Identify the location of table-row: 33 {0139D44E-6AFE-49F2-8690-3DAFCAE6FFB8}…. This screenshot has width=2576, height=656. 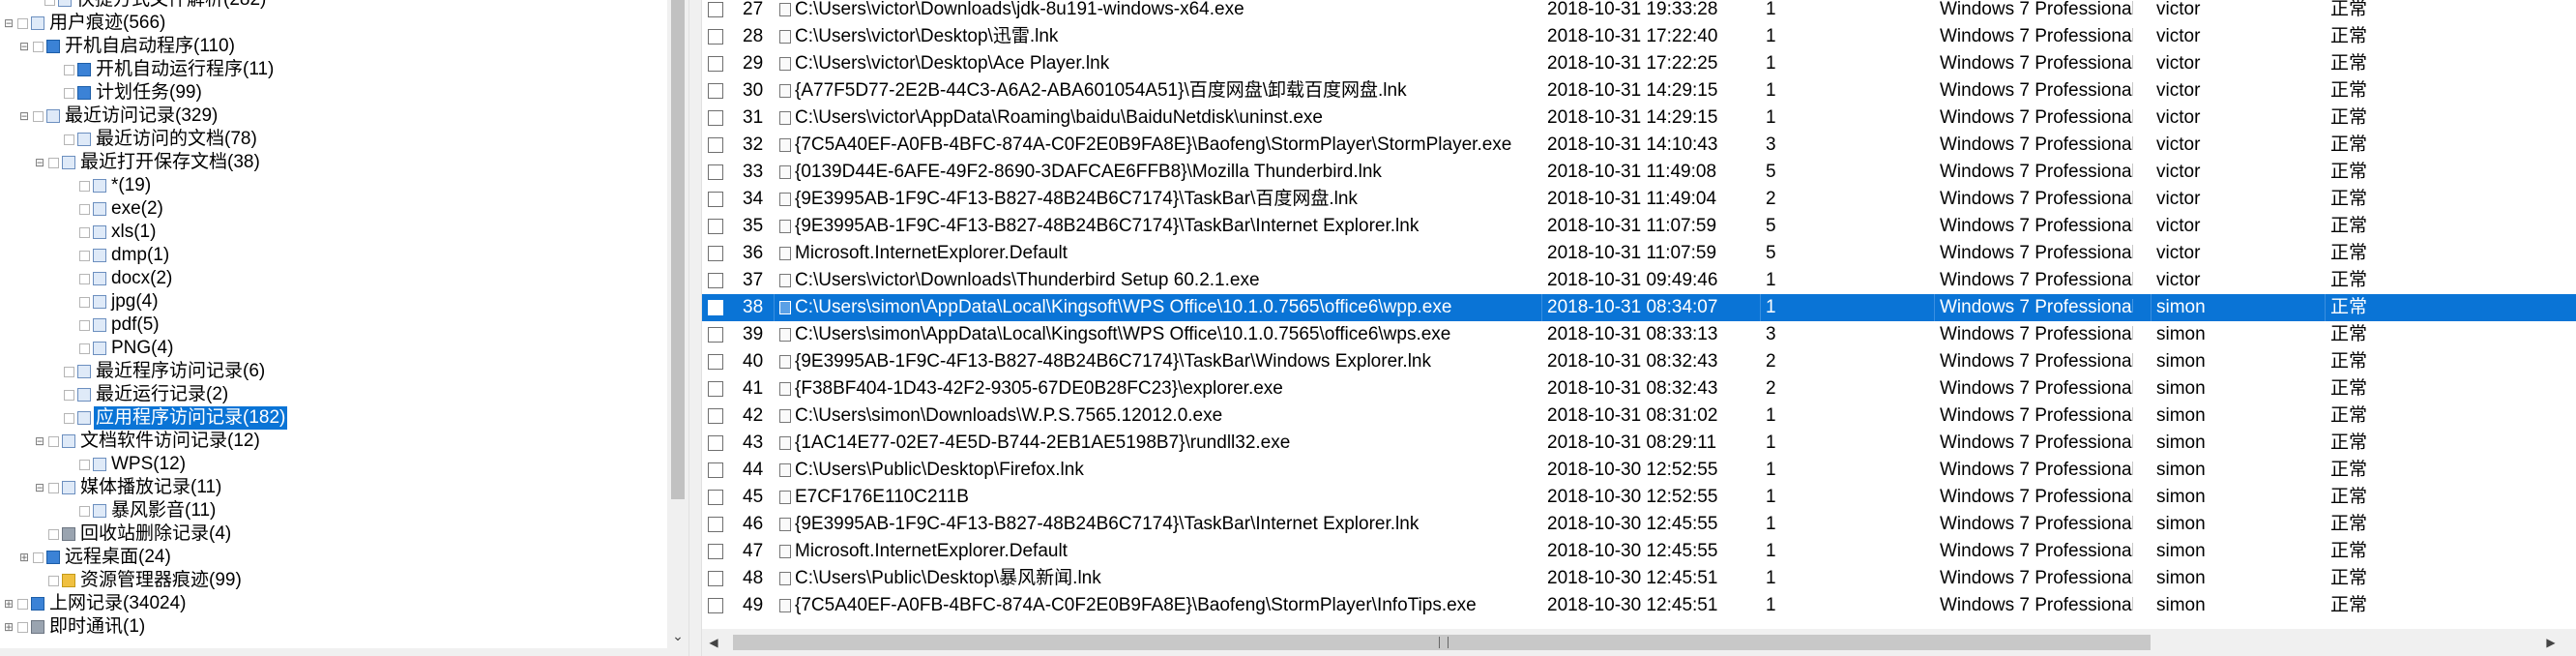
(1639, 172).